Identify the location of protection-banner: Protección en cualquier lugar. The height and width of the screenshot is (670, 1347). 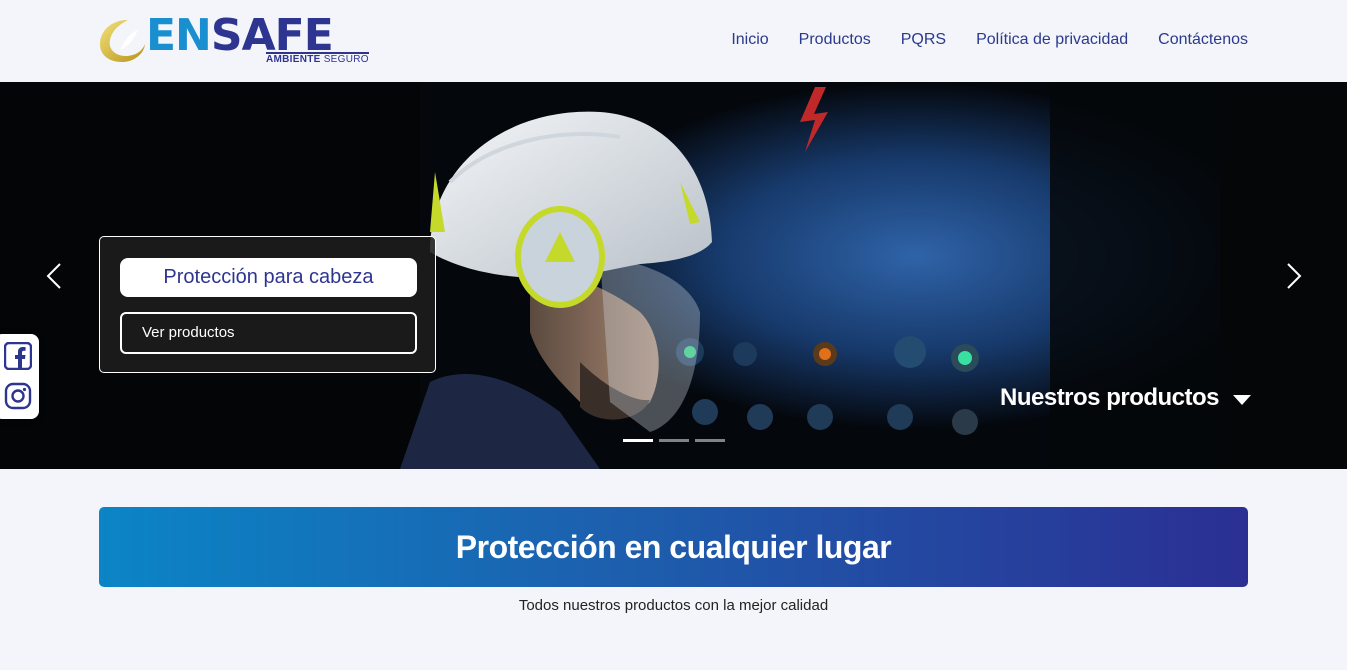
(673, 547).